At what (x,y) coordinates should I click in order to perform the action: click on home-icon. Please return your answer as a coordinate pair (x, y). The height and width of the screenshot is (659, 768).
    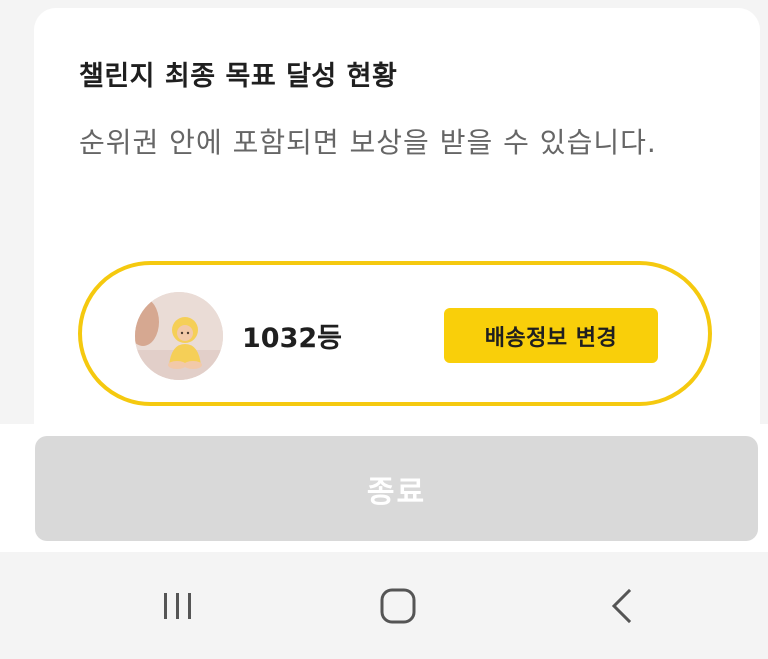
    Looking at the image, I should click on (399, 606).